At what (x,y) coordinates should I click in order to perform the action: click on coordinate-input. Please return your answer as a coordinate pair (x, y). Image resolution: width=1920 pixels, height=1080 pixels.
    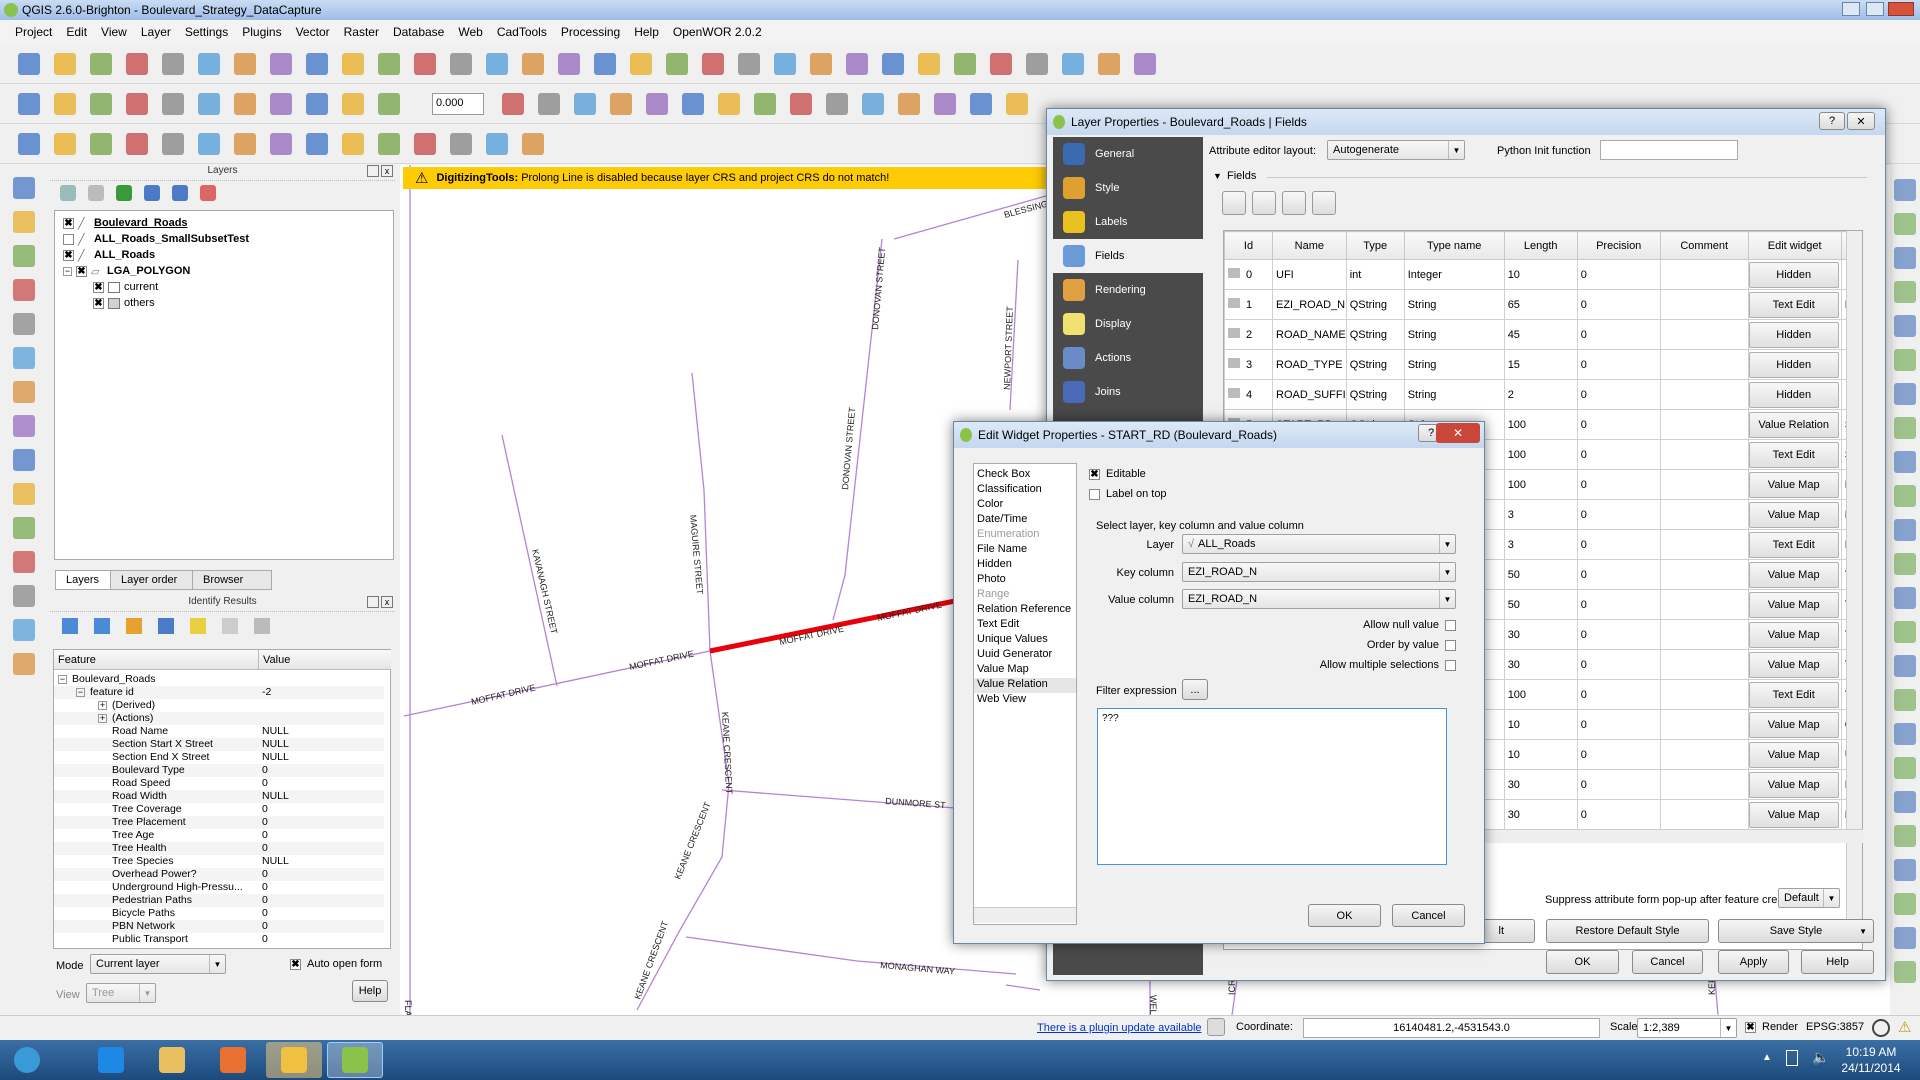
    Looking at the image, I should click on (1451, 1028).